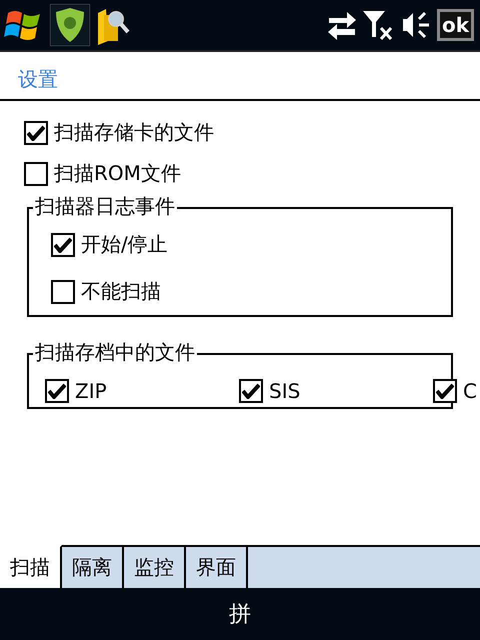  I want to click on input-method-label: 拼, so click(240, 614).